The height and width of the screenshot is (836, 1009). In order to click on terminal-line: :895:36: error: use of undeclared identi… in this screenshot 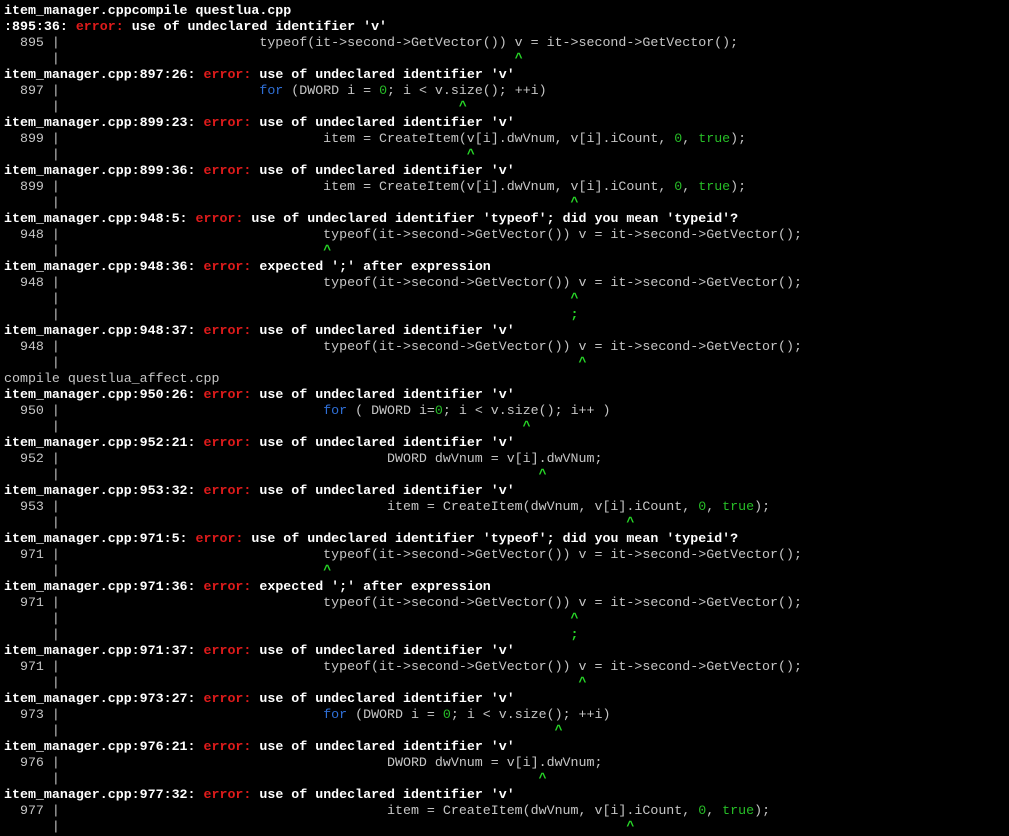, I will do `click(506, 27)`.